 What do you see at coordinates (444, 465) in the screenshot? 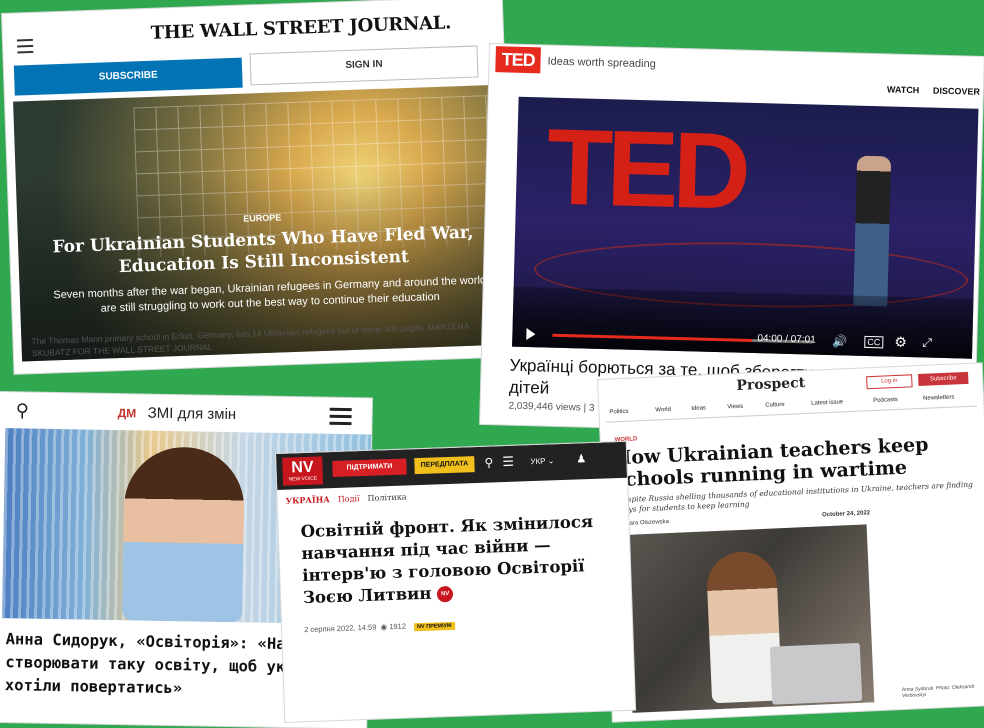
I see `subscribe-button: ПЕРЕДПЛАТА` at bounding box center [444, 465].